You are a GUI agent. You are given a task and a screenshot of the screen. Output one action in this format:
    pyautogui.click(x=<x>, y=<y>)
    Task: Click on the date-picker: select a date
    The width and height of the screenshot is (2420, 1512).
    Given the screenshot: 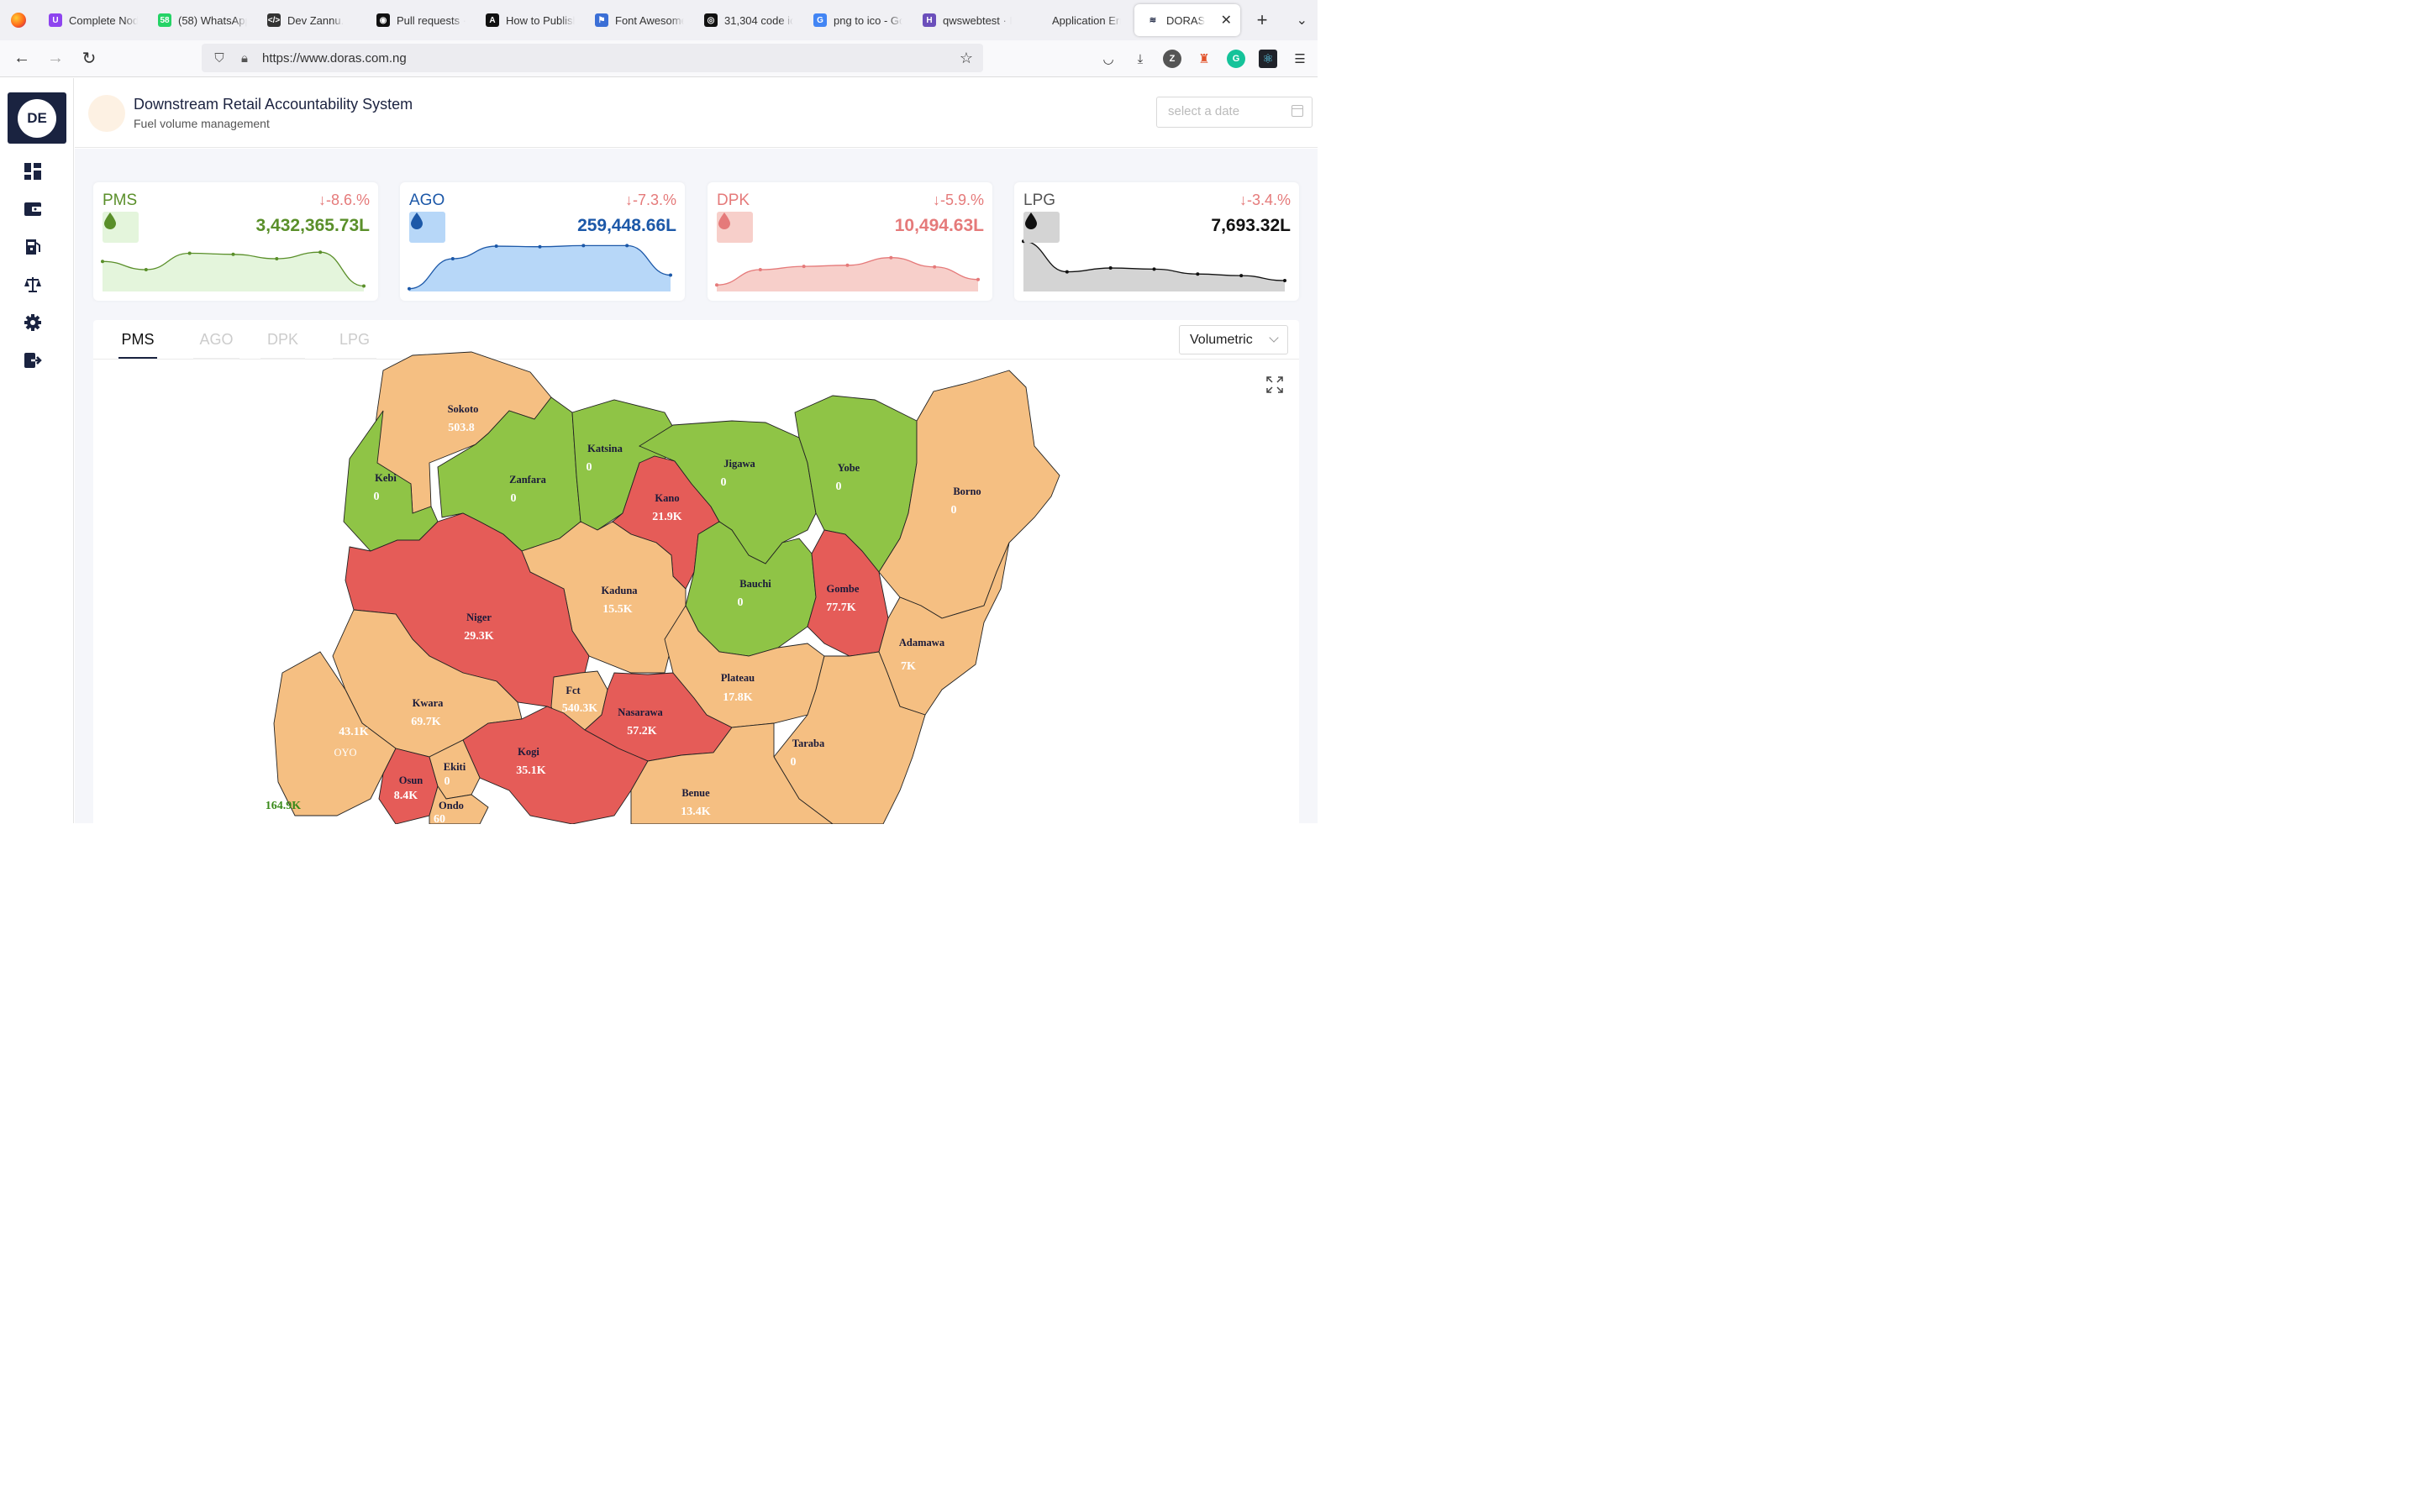 What is the action you would take?
    pyautogui.click(x=1234, y=112)
    